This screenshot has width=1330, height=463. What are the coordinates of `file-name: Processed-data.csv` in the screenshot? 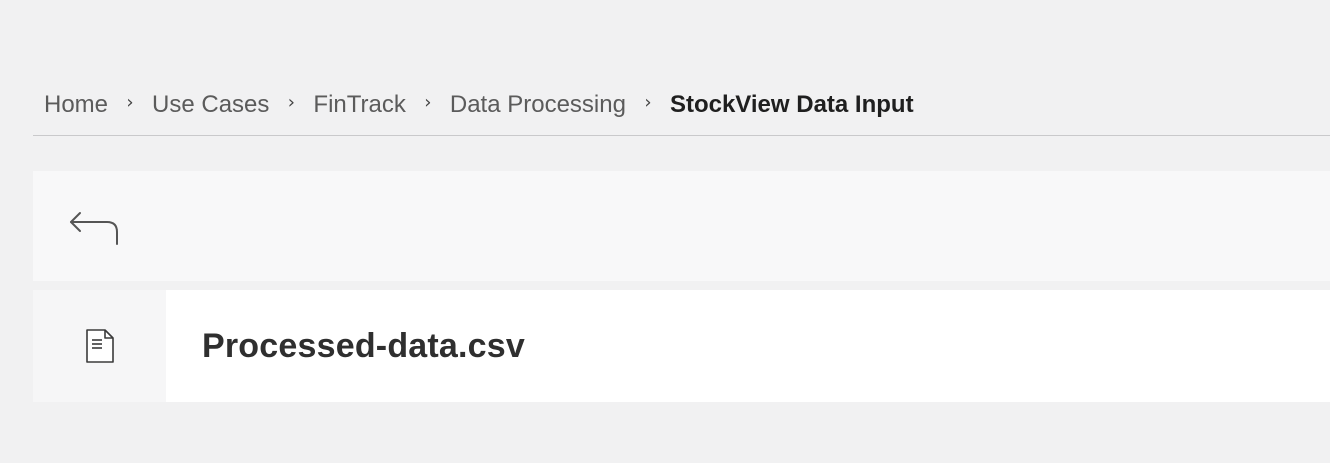 It's located at (363, 346).